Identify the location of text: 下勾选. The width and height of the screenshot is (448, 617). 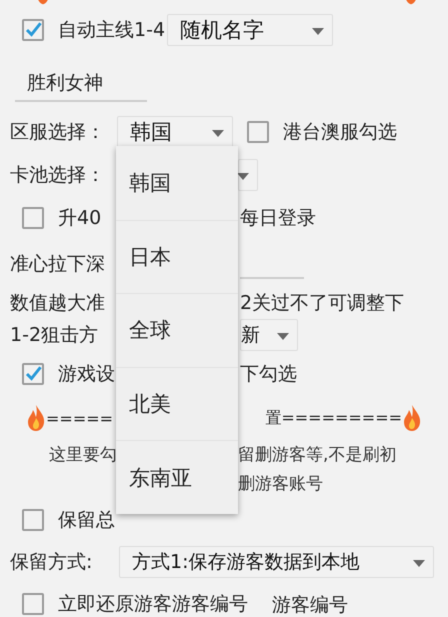
(268, 374).